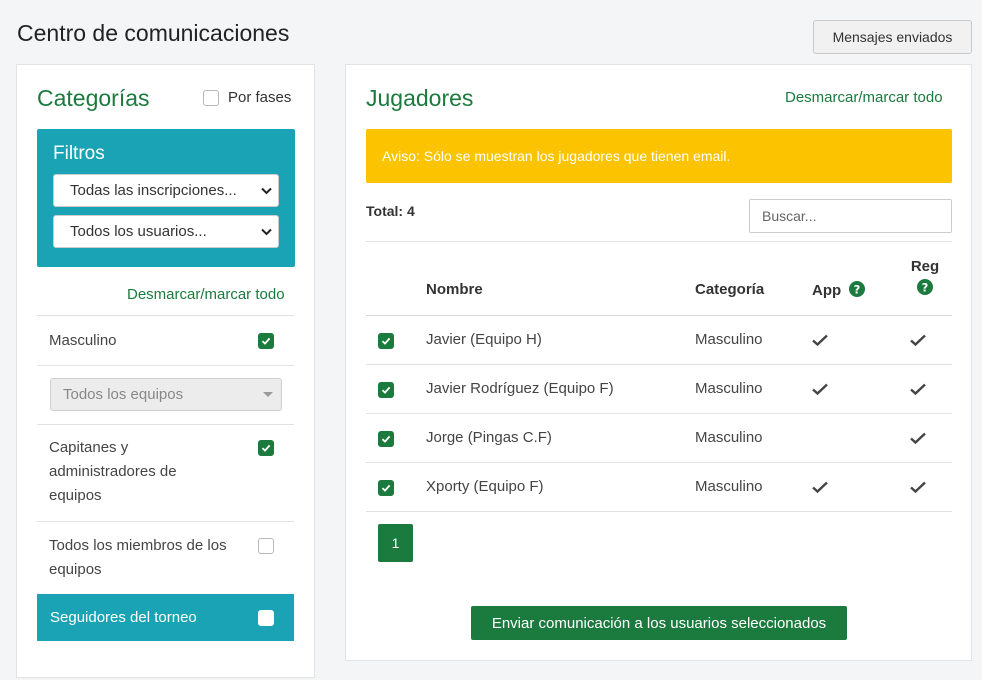  I want to click on player-name: Jorge (Pingas C.F), so click(489, 437).